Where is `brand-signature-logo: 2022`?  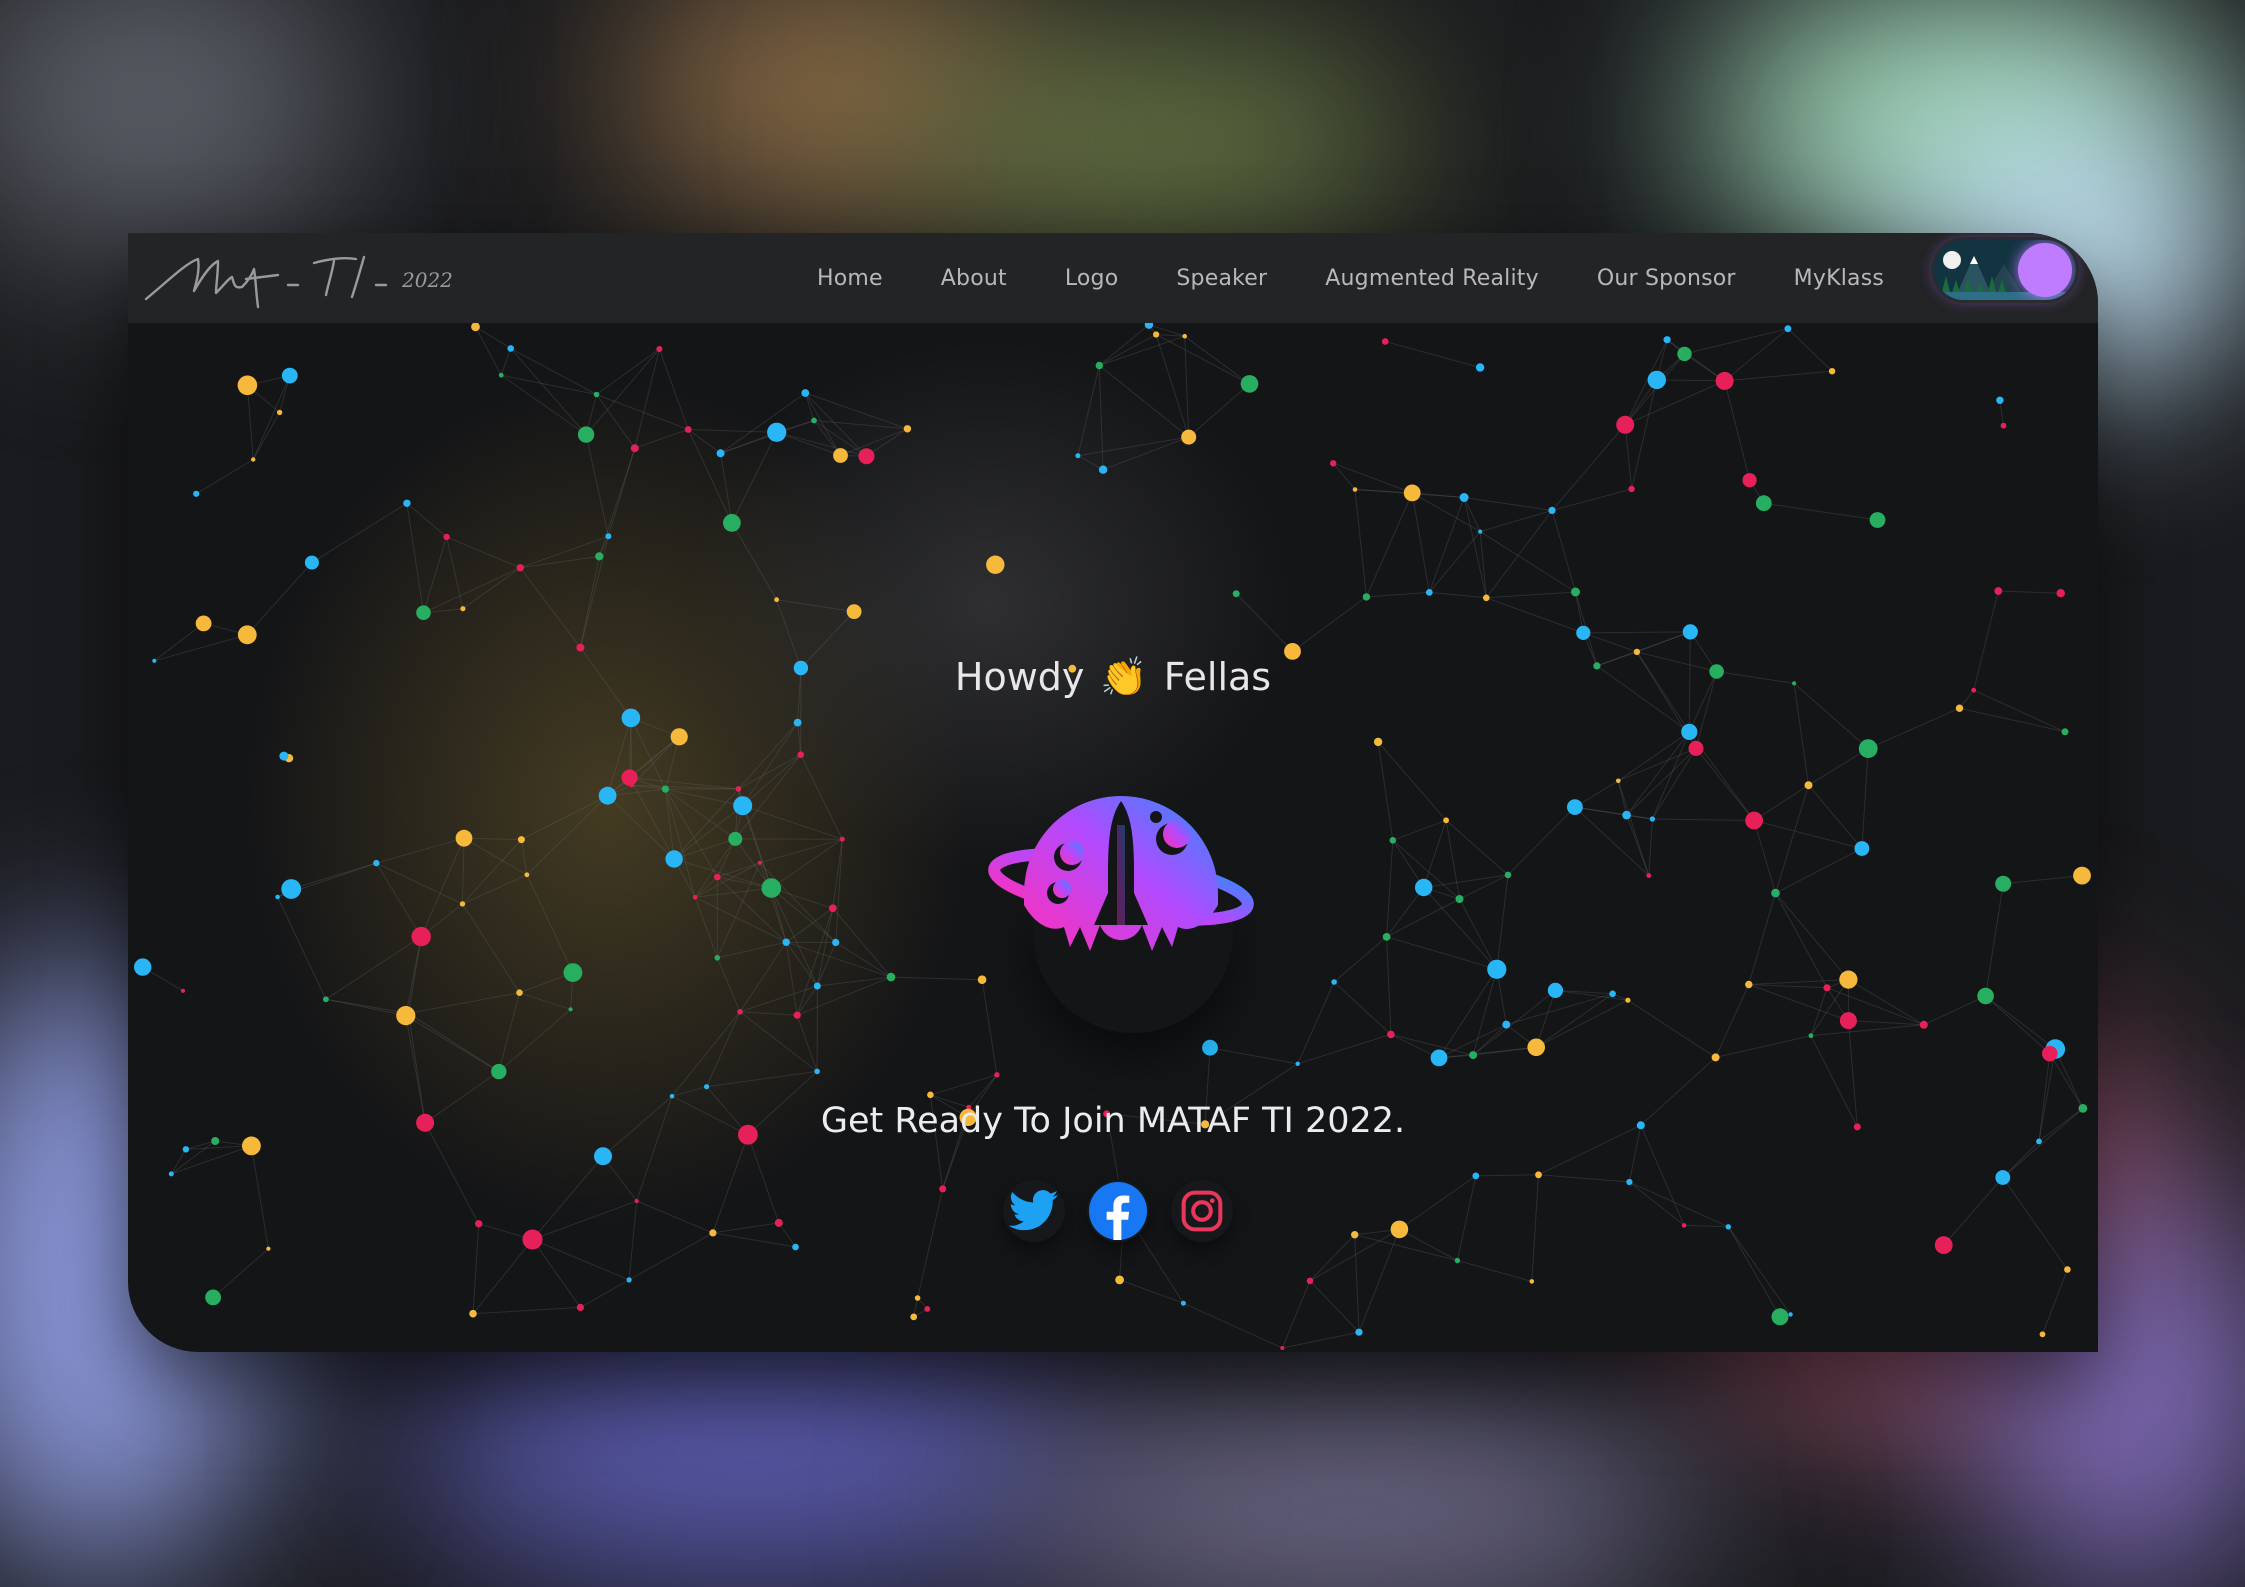
brand-signature-logo: 2022 is located at coordinates (328, 279).